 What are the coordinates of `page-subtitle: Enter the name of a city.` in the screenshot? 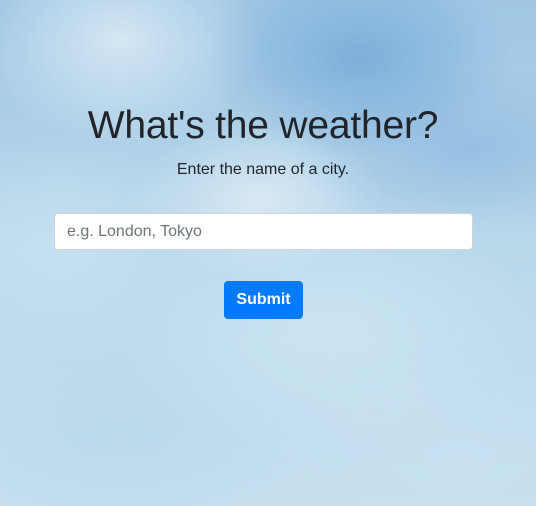 It's located at (263, 169).